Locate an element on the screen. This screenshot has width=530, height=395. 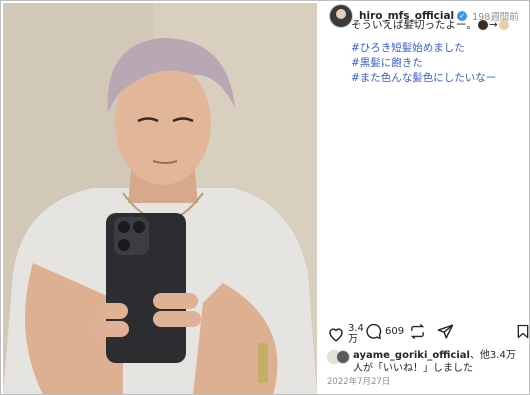
post-date: 2022年7月27日 is located at coordinates (359, 382).